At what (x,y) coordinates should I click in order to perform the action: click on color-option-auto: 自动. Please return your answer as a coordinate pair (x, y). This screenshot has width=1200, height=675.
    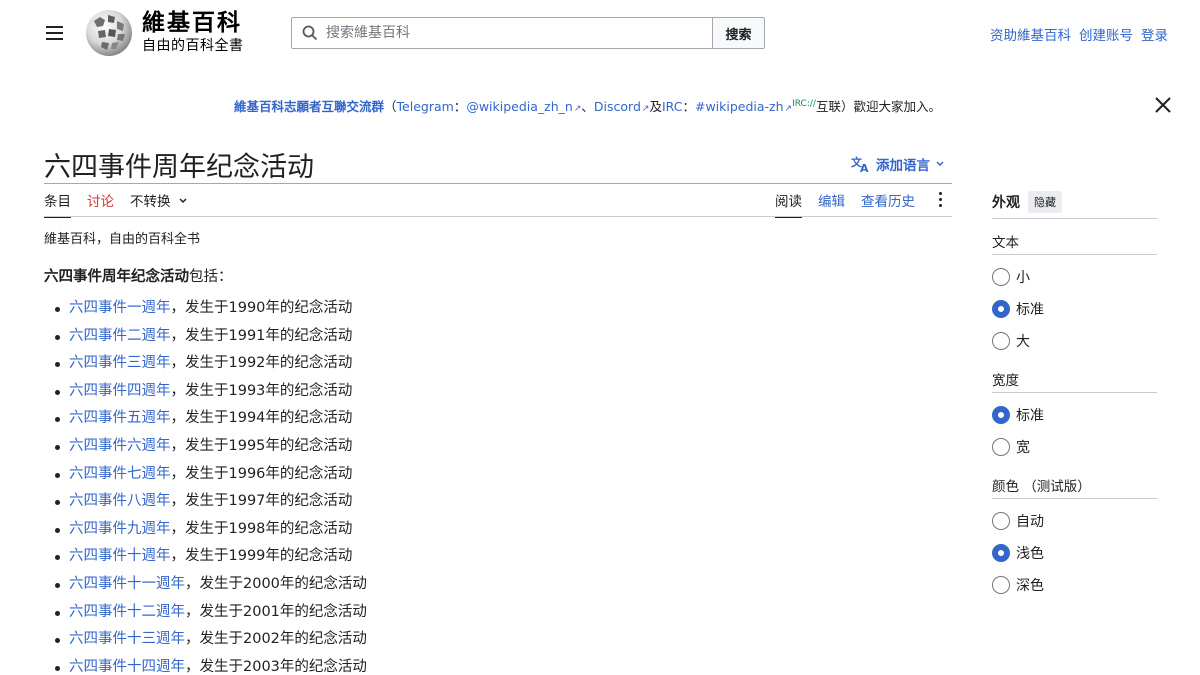
    Looking at the image, I should click on (1074, 521).